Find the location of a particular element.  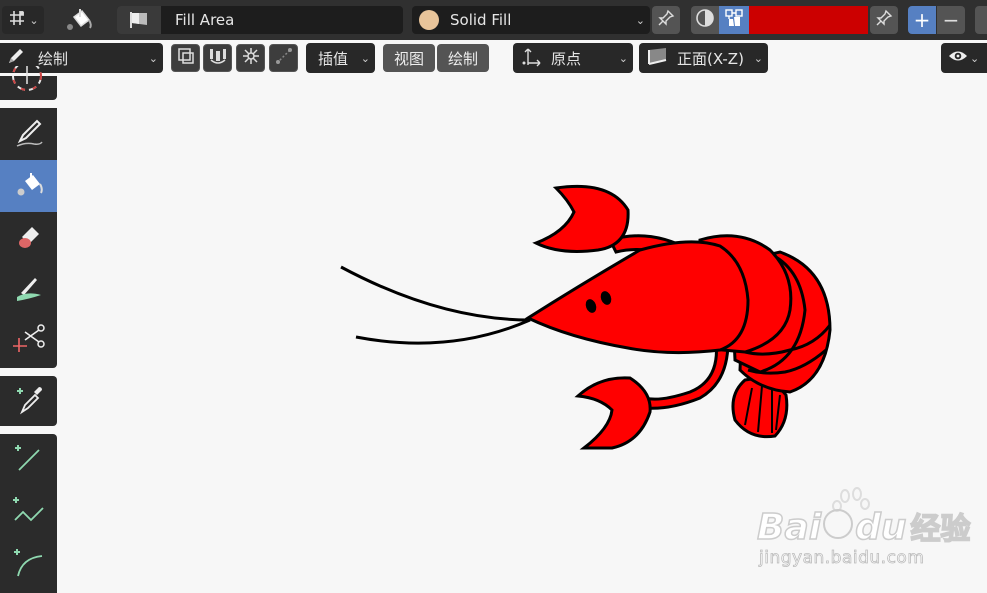

remove-label: − is located at coordinates (951, 20).